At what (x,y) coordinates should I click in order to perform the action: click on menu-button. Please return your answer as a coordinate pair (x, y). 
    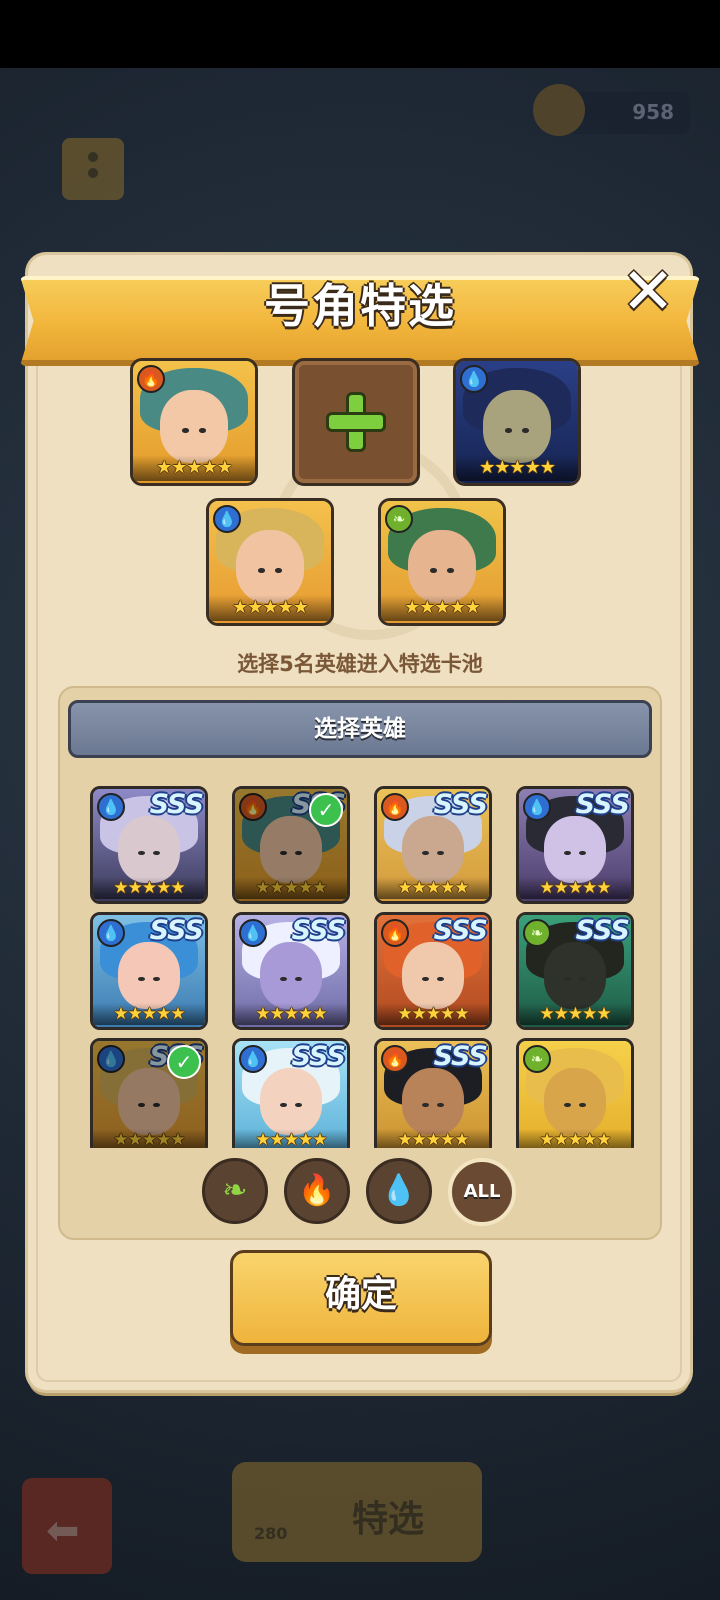
    Looking at the image, I should click on (93, 169).